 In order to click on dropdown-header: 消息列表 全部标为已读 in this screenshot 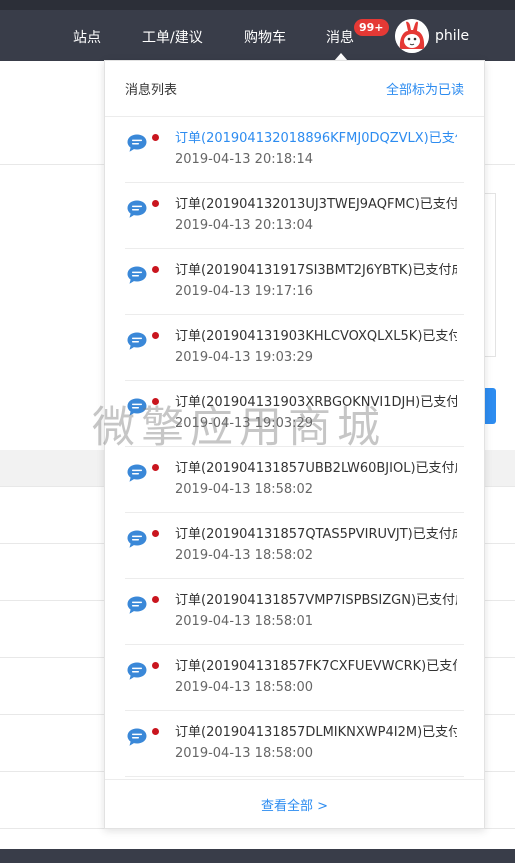, I will do `click(294, 89)`.